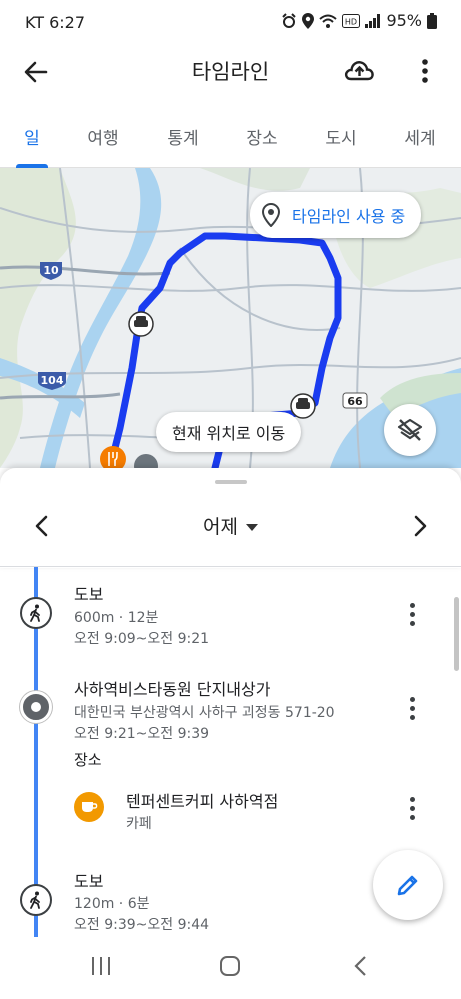  I want to click on sub-place-category: 카페, so click(139, 824).